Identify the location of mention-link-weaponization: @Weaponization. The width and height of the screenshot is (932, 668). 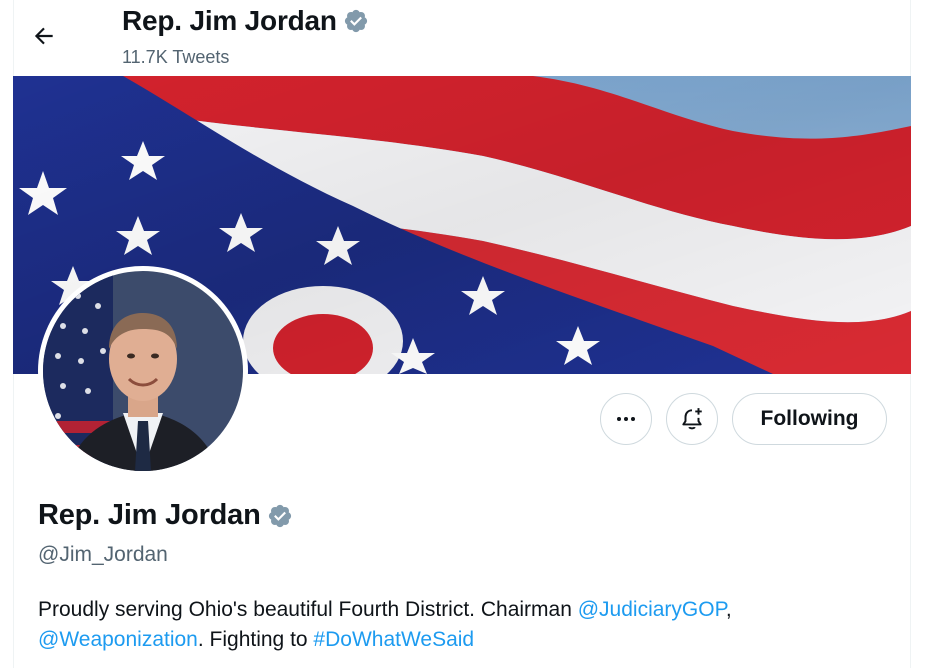
(118, 639).